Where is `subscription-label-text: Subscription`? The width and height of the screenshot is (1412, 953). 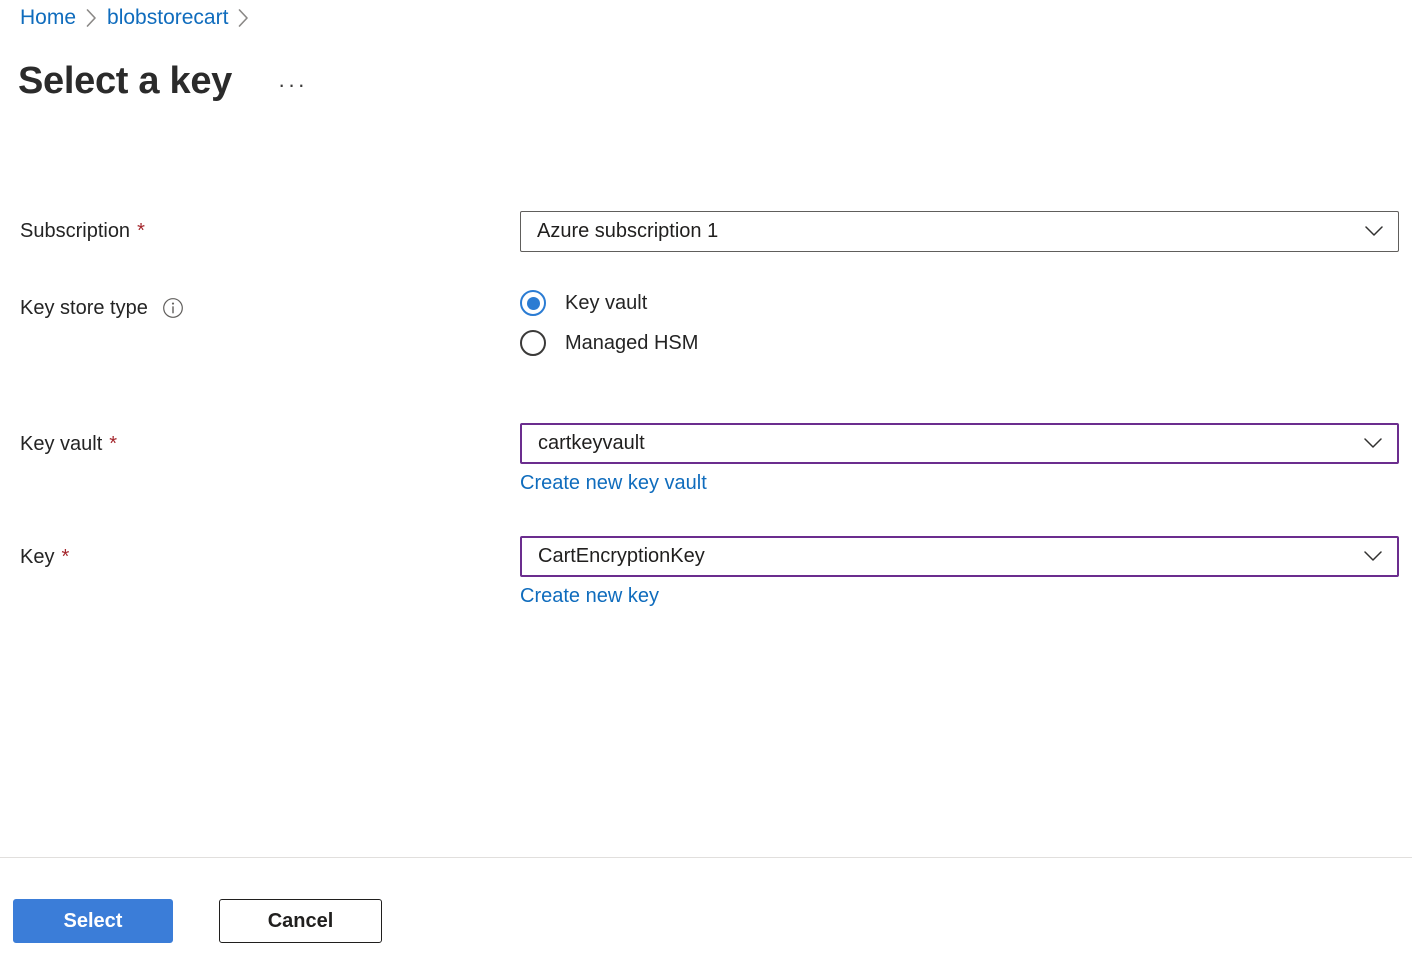
subscription-label-text: Subscription is located at coordinates (75, 231).